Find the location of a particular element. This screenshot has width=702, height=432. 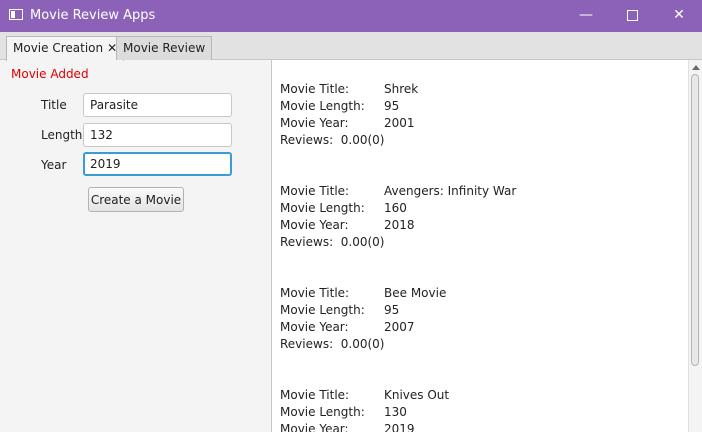

minimize-button: — is located at coordinates (586, 16).